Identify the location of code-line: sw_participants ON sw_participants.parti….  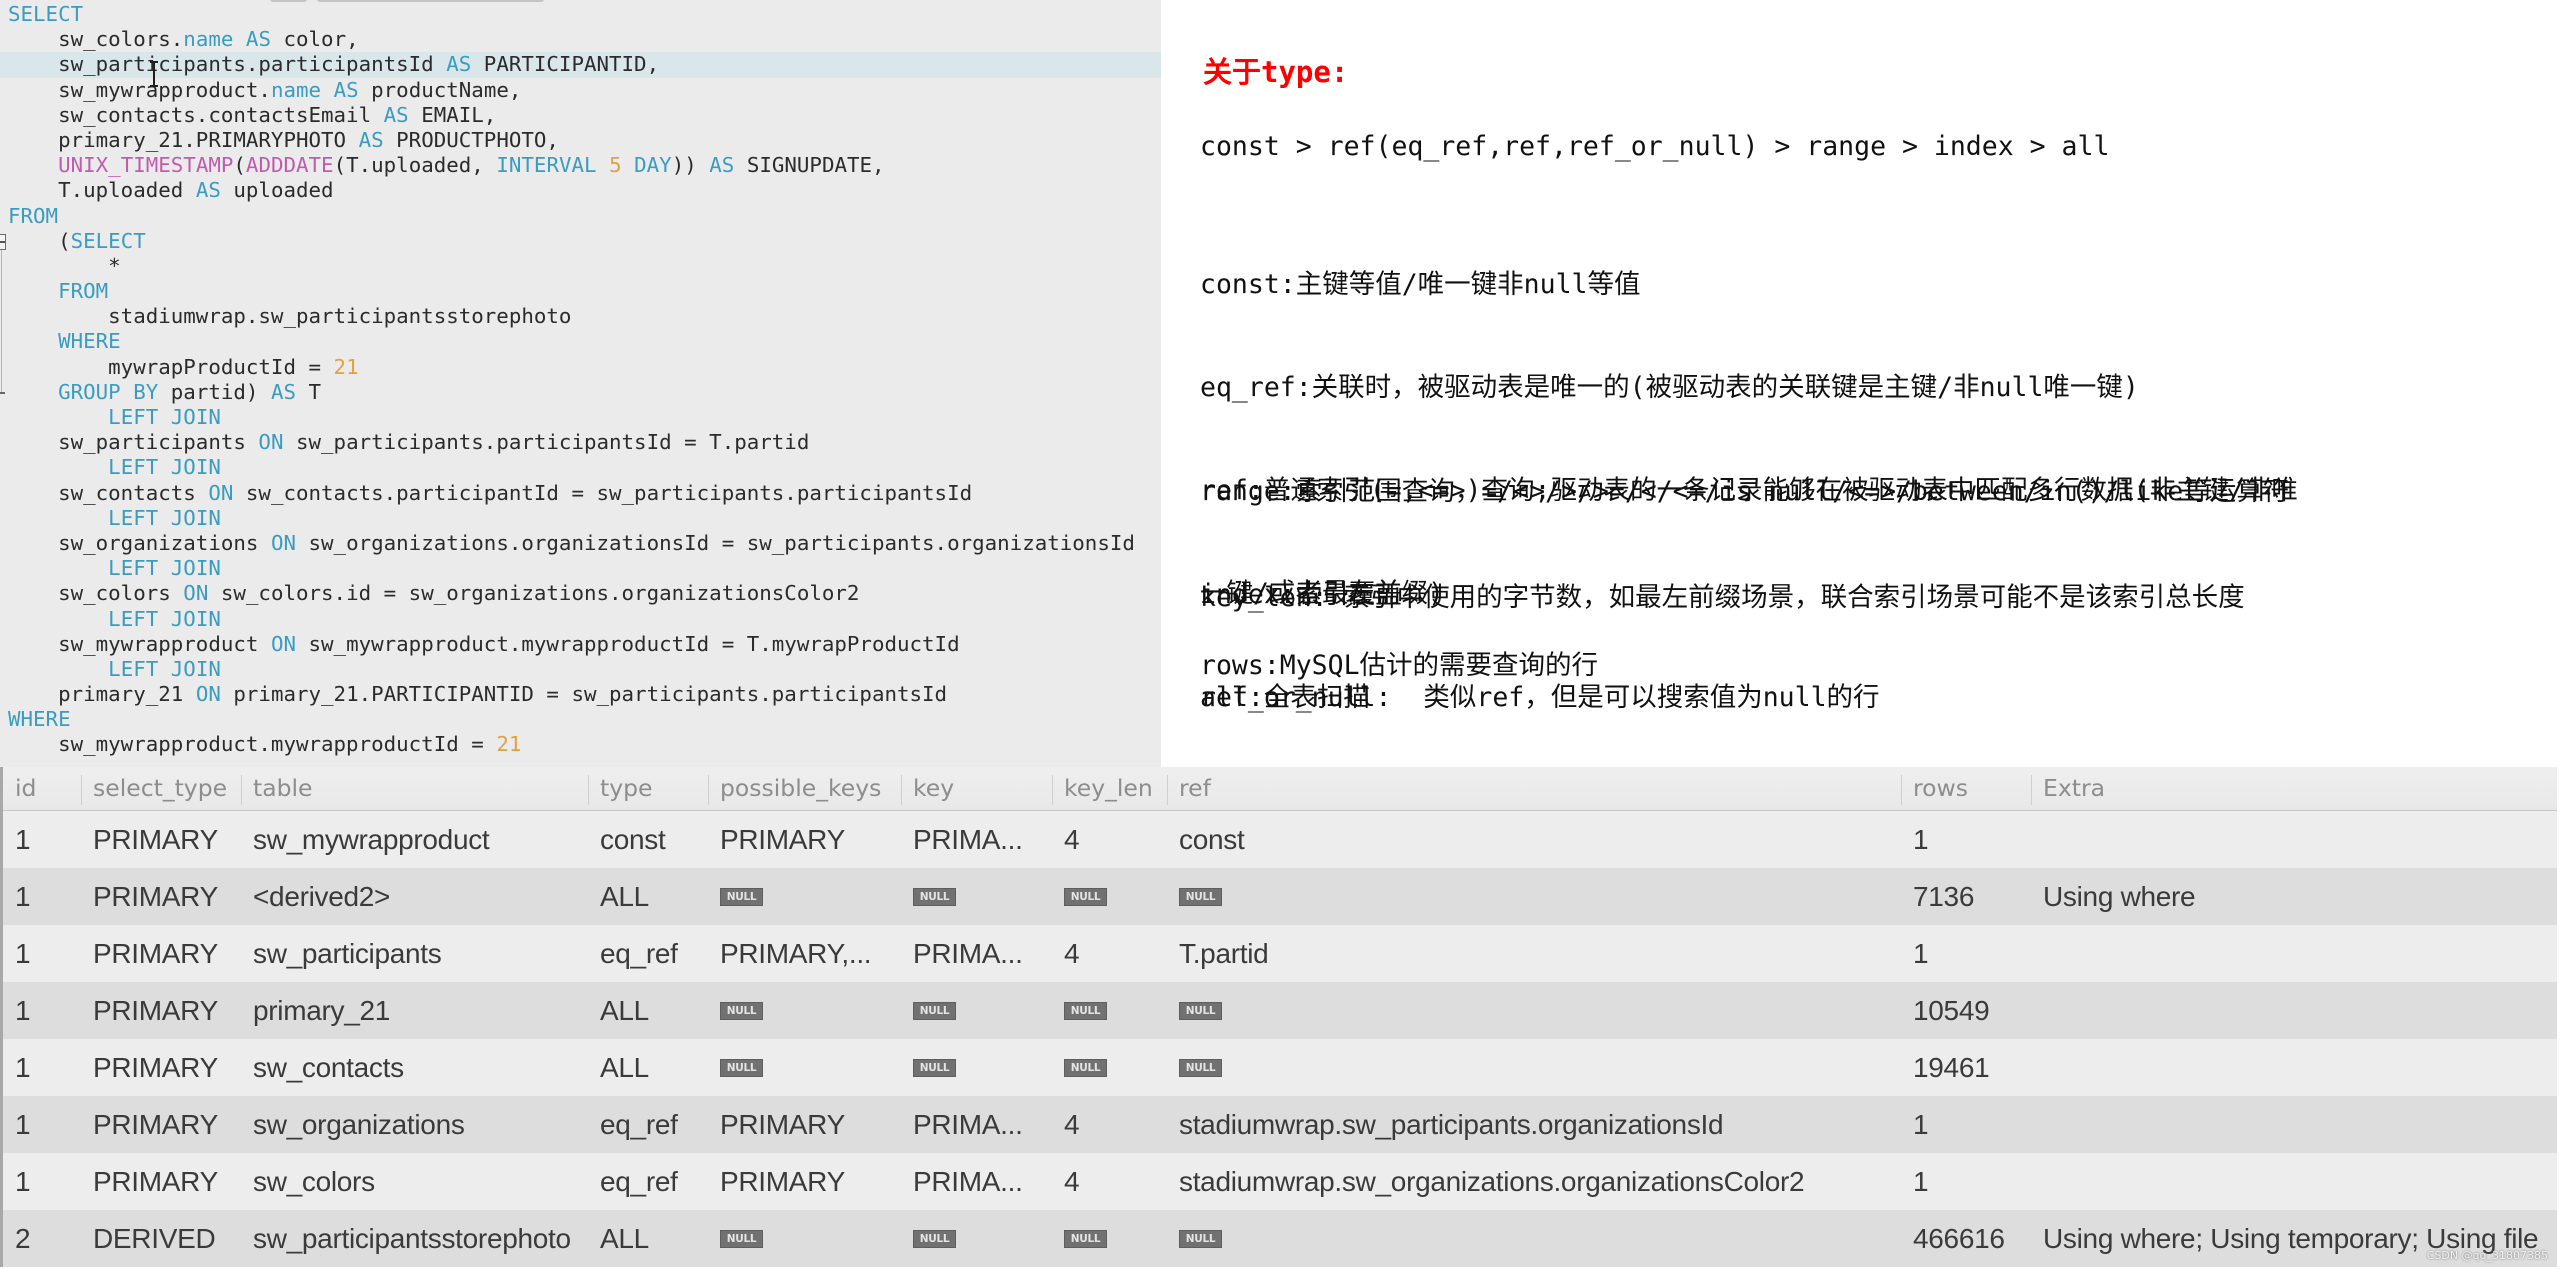
(580, 442).